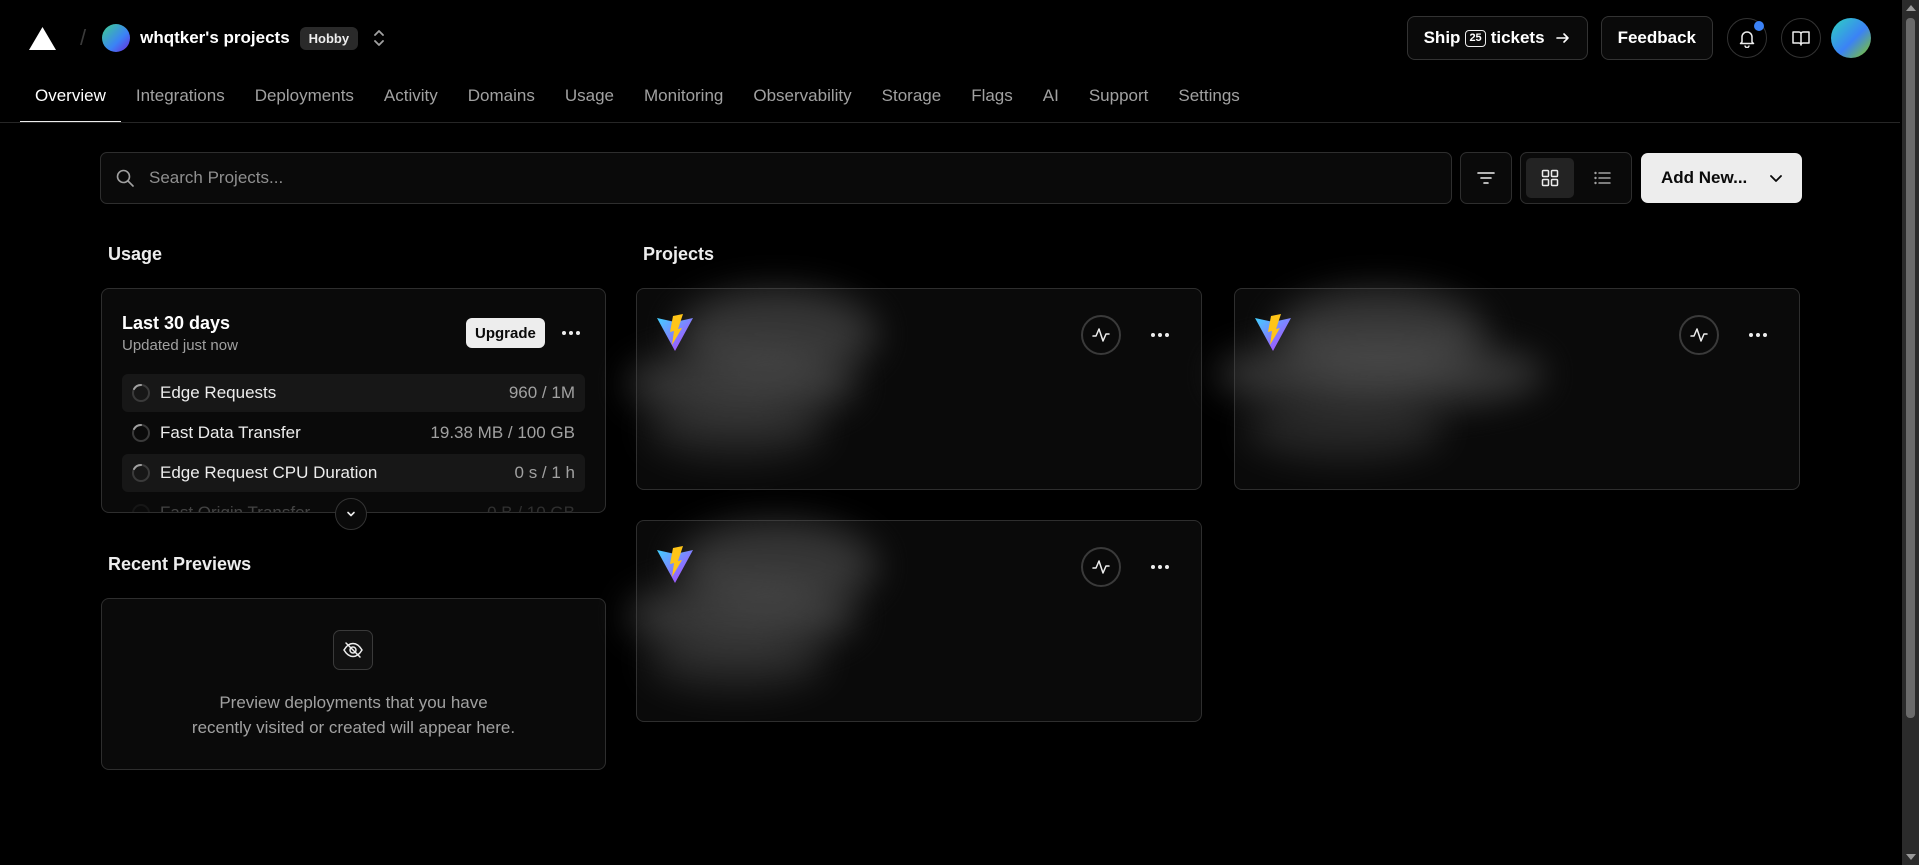  What do you see at coordinates (749, 178) in the screenshot?
I see `search-input` at bounding box center [749, 178].